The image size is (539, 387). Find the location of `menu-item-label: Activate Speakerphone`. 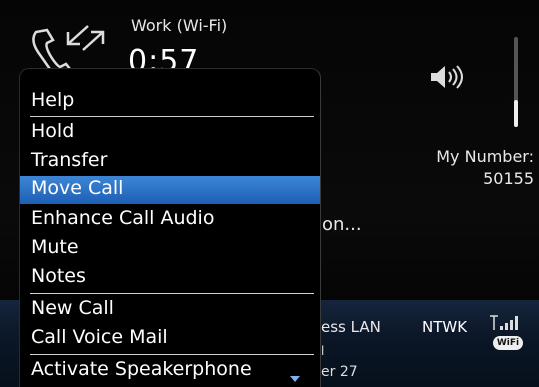

menu-item-label: Activate Speakerphone is located at coordinates (141, 369).